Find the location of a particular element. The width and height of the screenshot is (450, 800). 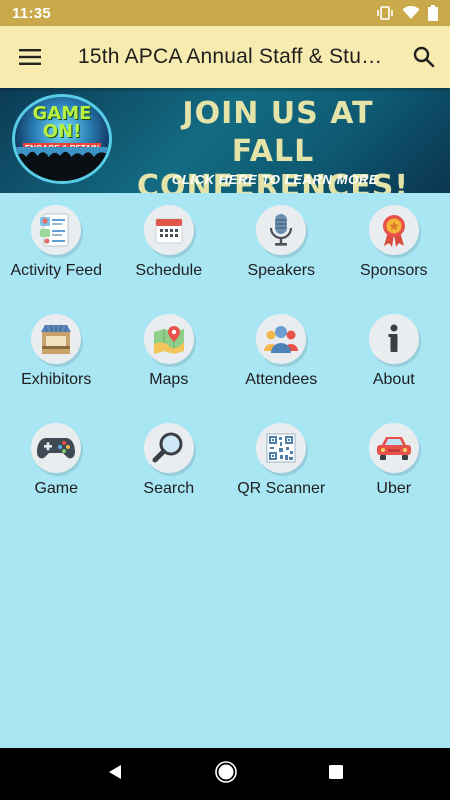

car-icon is located at coordinates (393, 448).